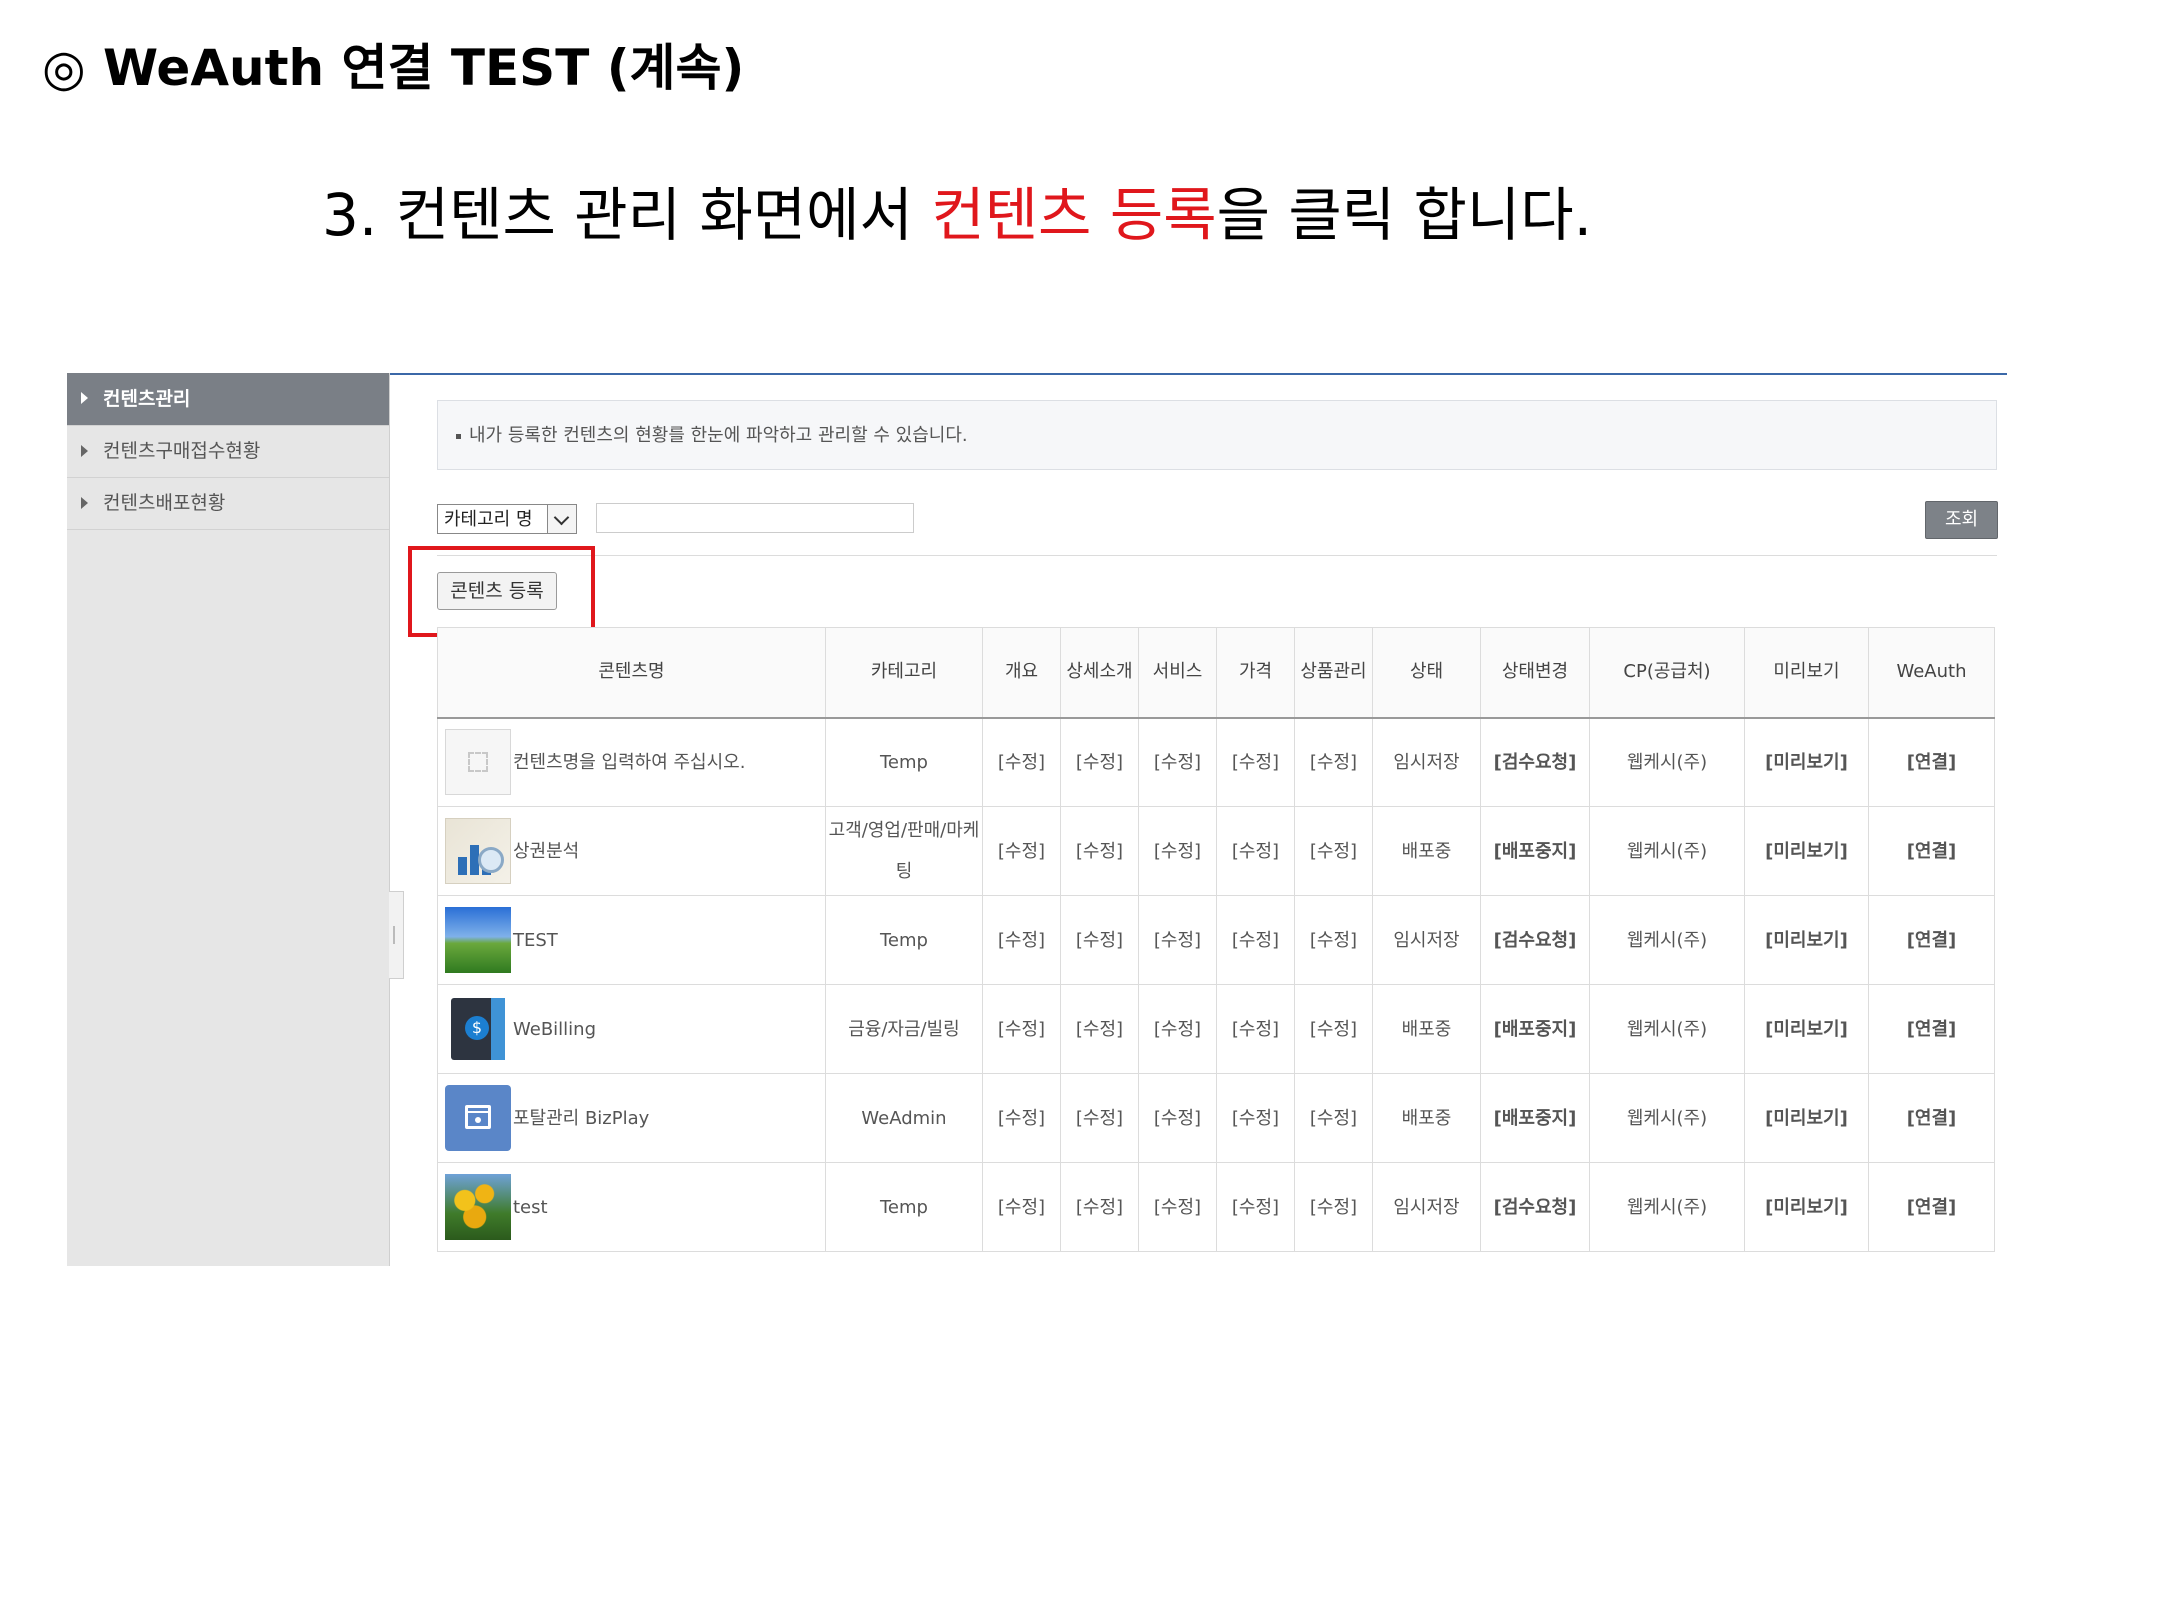  What do you see at coordinates (755, 518) in the screenshot?
I see `search-input` at bounding box center [755, 518].